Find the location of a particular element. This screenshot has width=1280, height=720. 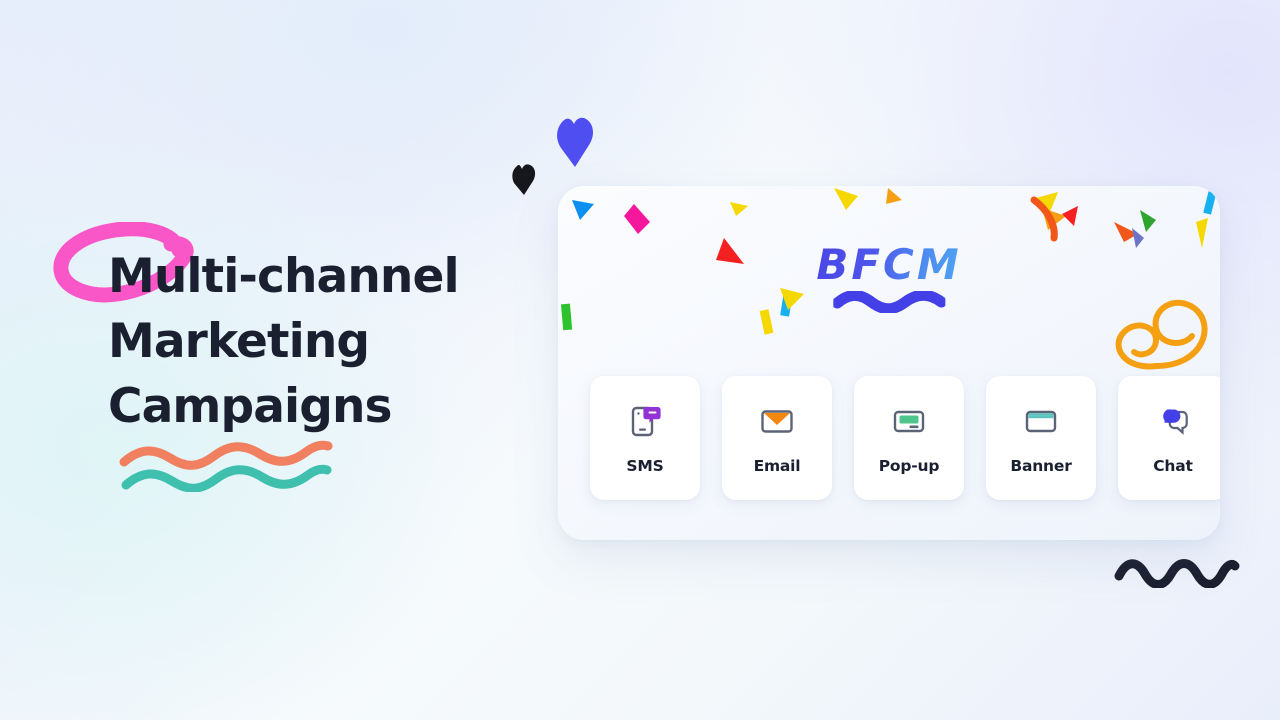

channel-tile-banner: Banner is located at coordinates (1041, 438).